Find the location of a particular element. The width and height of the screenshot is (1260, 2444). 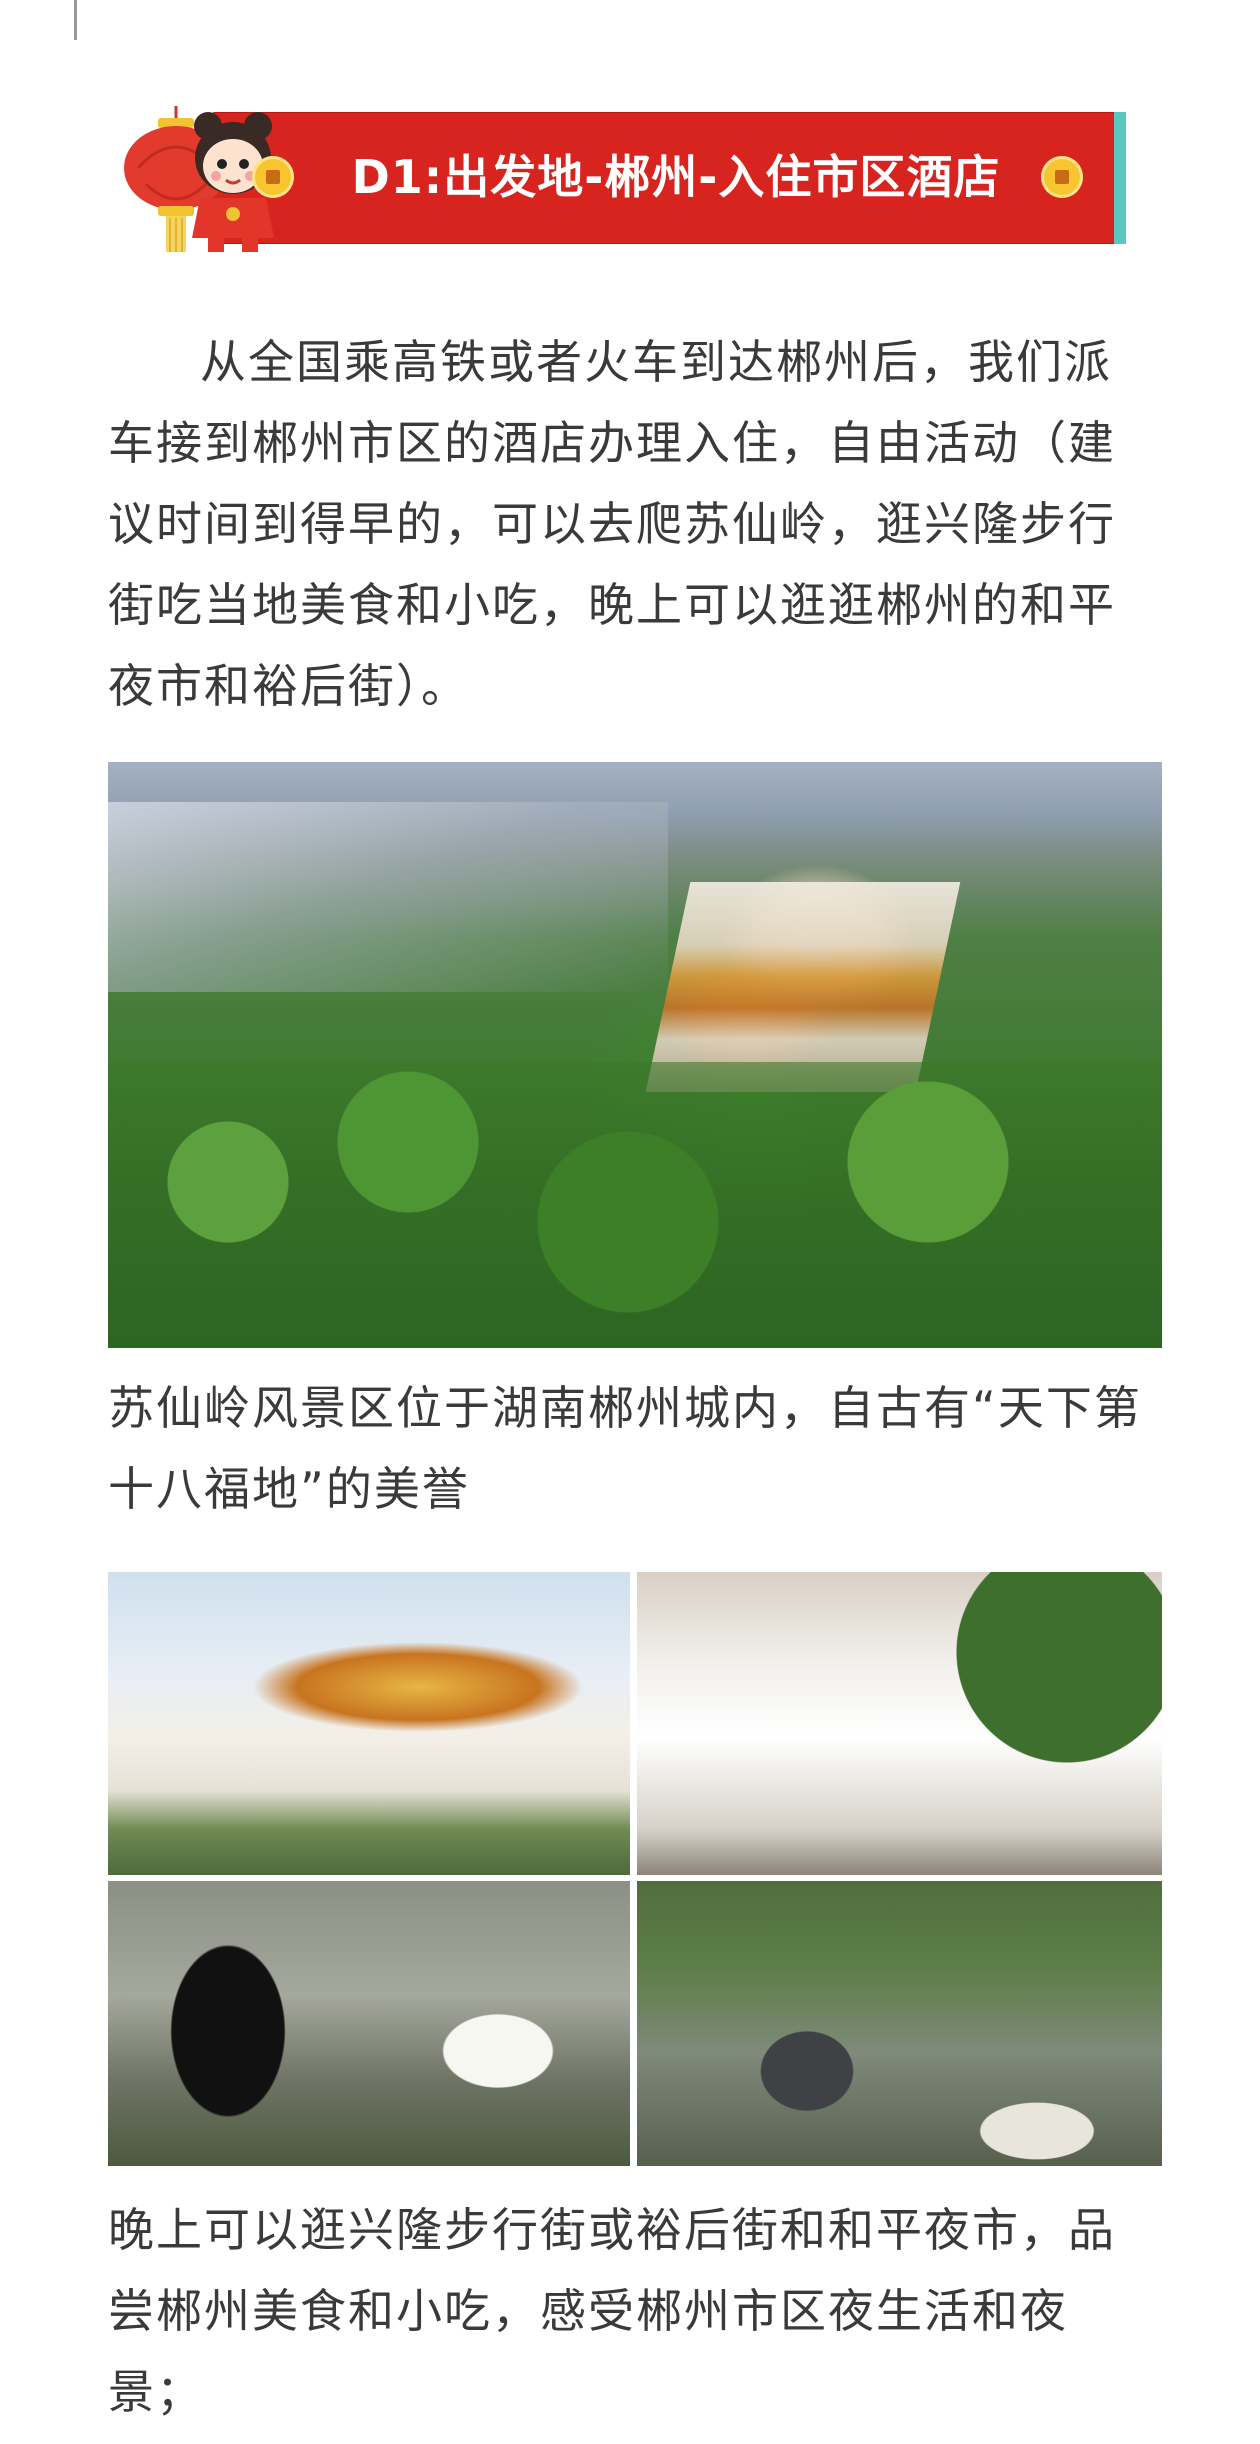

photo-forest is located at coordinates (635, 1205).